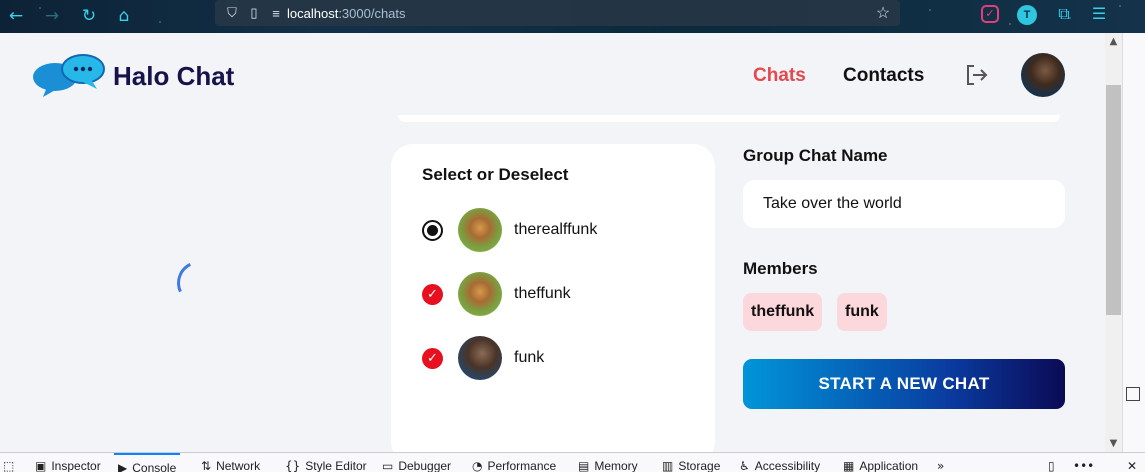 This screenshot has height=472, width=1145. What do you see at coordinates (313, 13) in the screenshot?
I see `url-host: localhost` at bounding box center [313, 13].